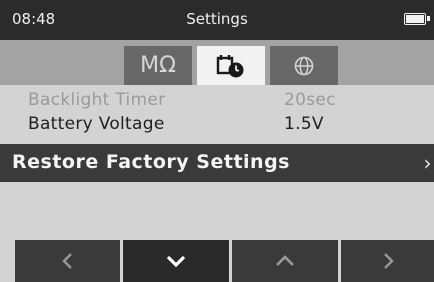 This screenshot has width=434, height=282. I want to click on down-arrow-icon, so click(176, 261).